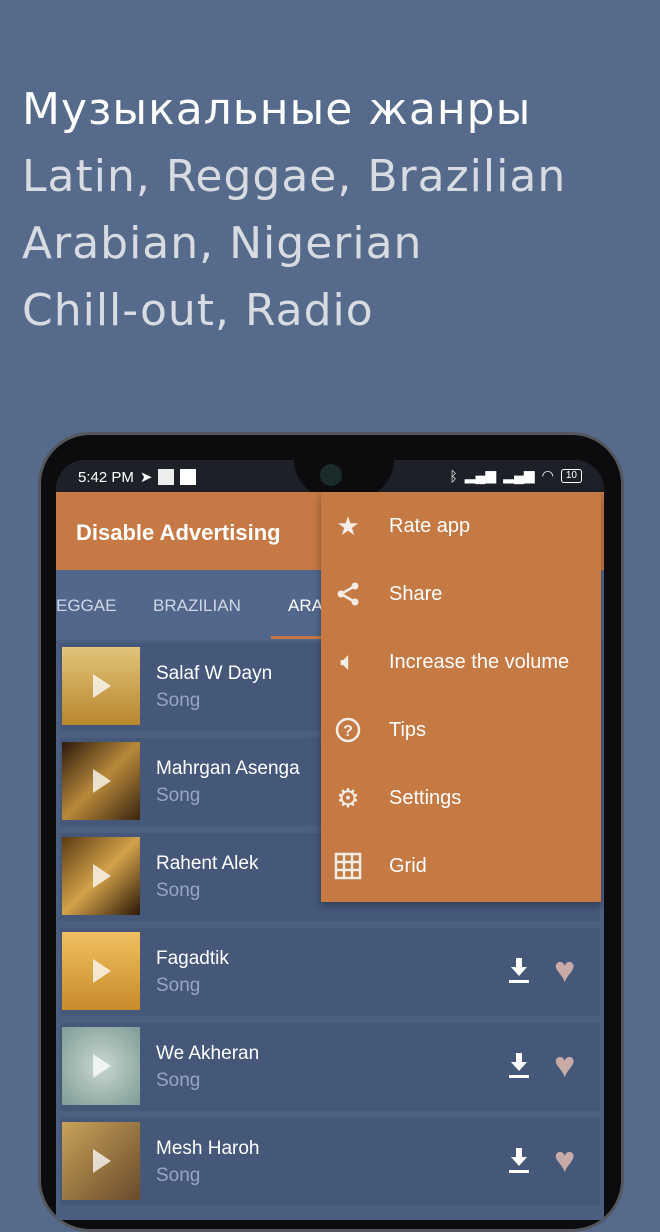  What do you see at coordinates (408, 729) in the screenshot?
I see `menu-item-label: Tips` at bounding box center [408, 729].